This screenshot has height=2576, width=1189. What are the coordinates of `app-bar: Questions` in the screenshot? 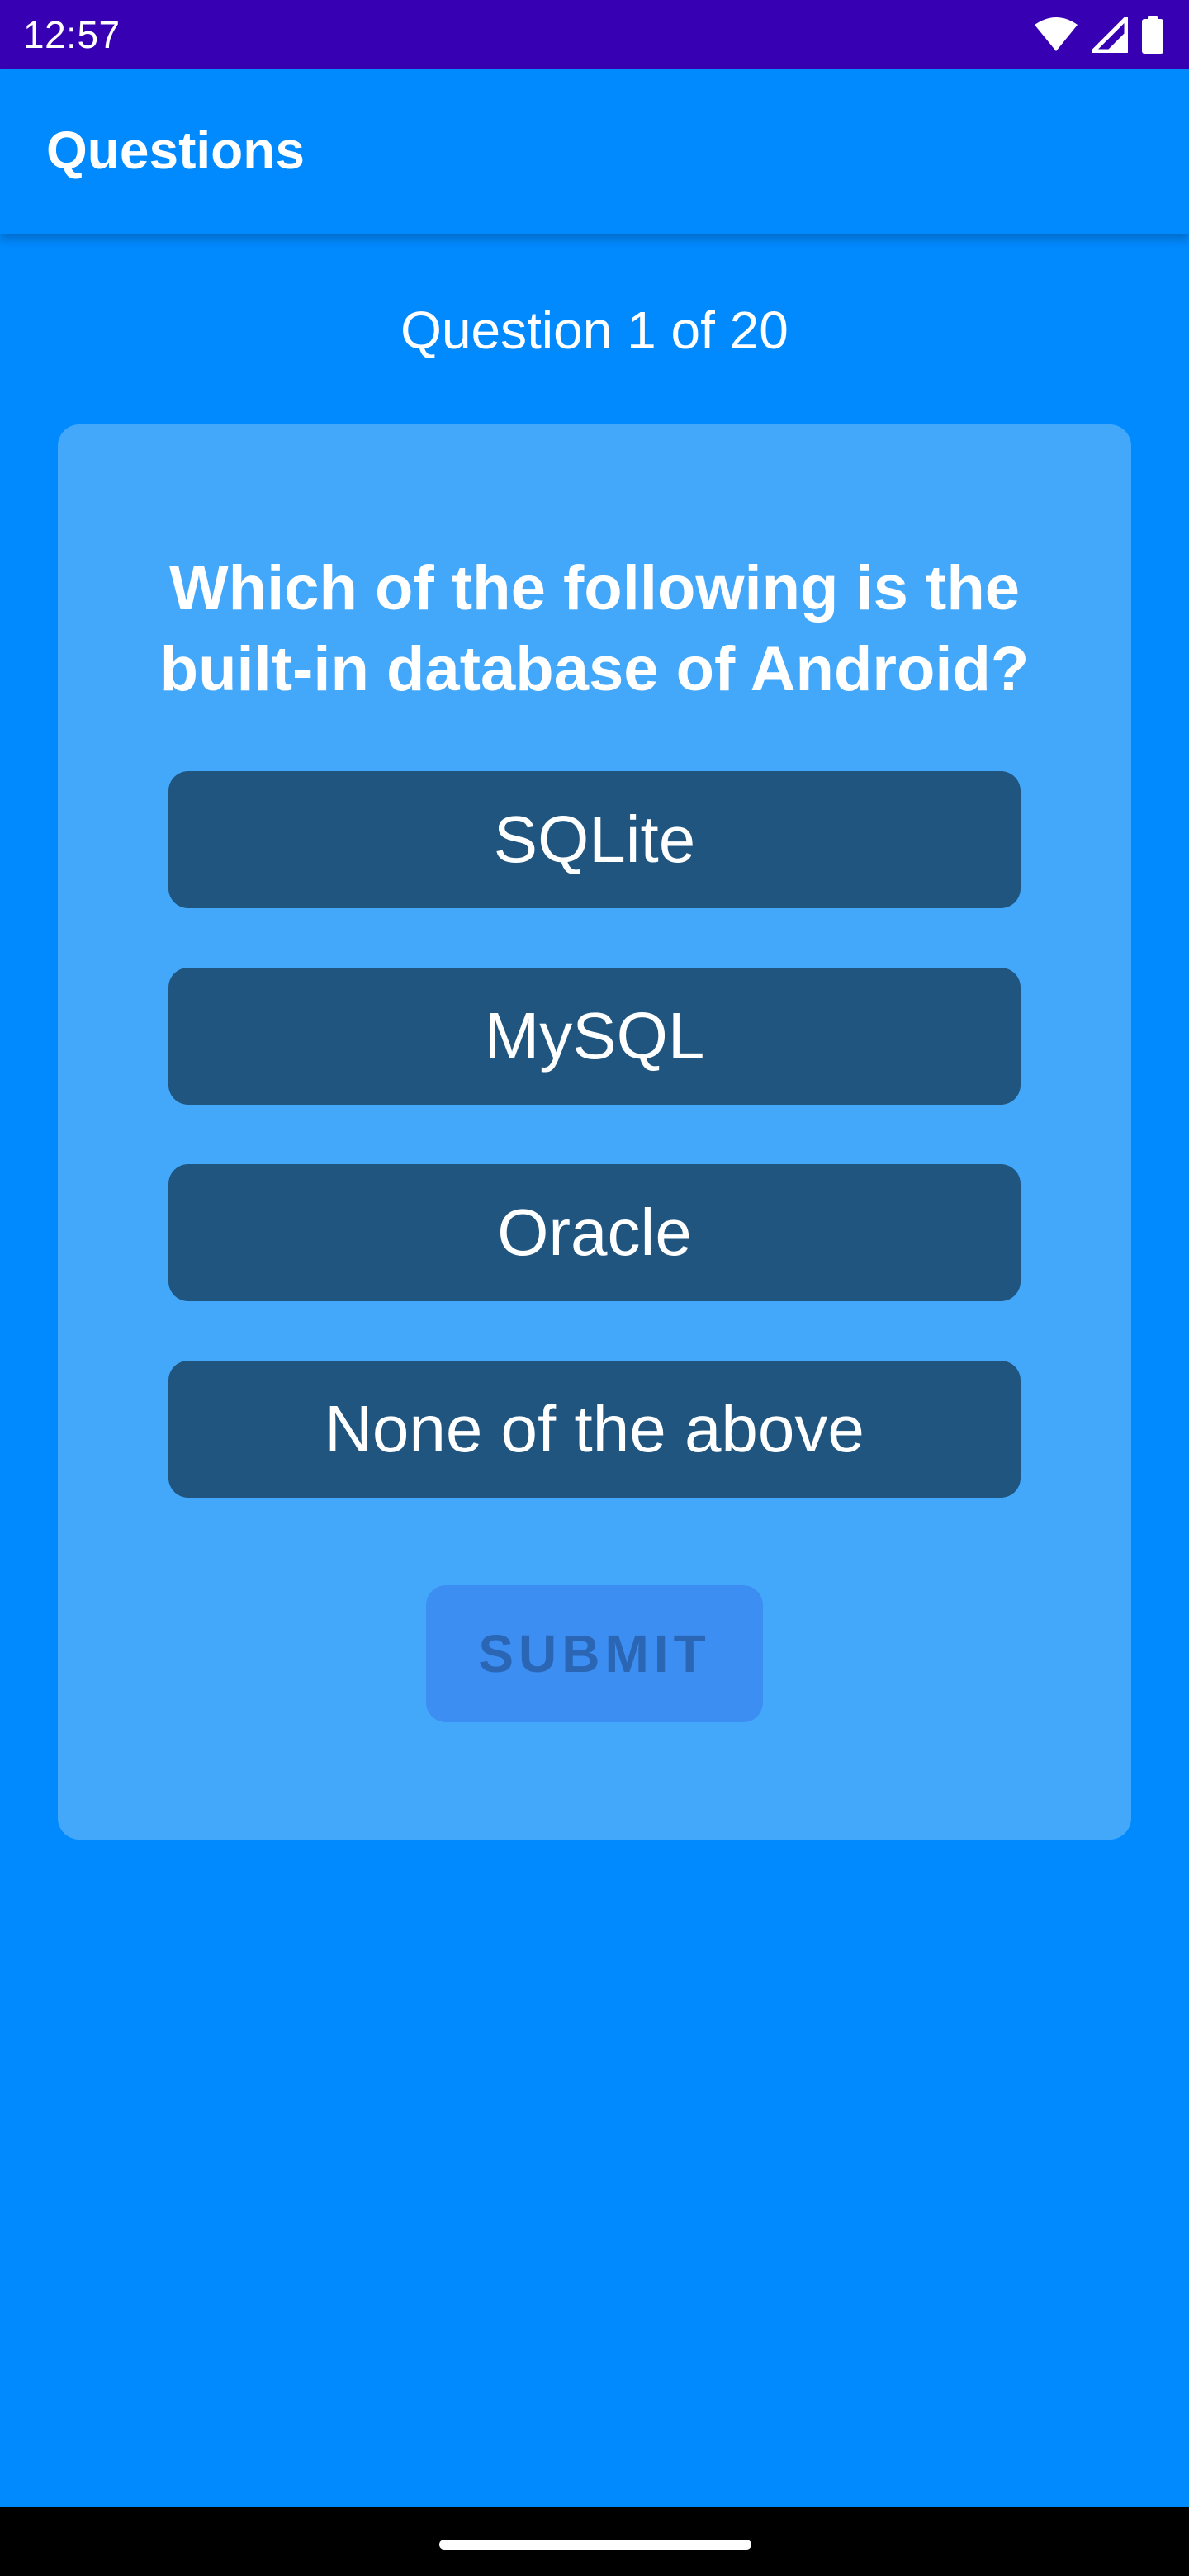 It's located at (594, 151).